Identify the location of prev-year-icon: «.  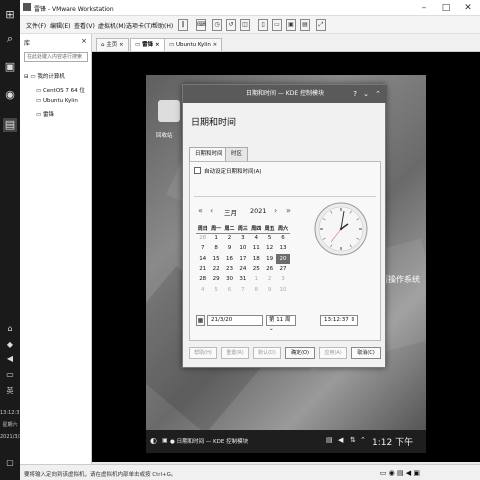
(200, 210).